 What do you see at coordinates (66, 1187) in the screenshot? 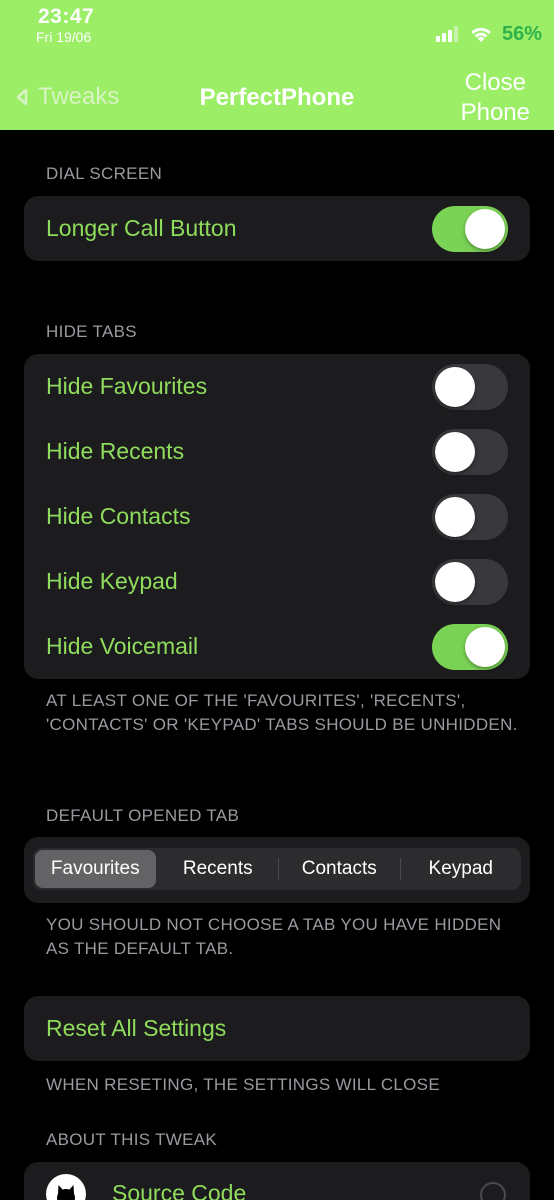
I see `github-icon` at bounding box center [66, 1187].